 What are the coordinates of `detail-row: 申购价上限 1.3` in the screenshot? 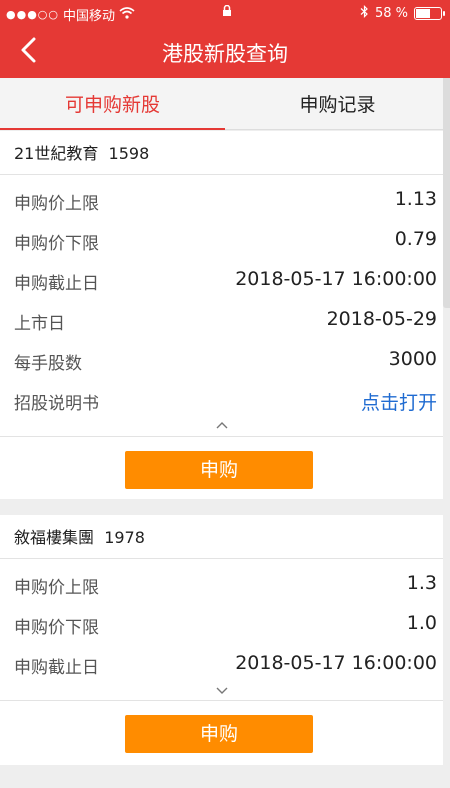 It's located at (221, 584).